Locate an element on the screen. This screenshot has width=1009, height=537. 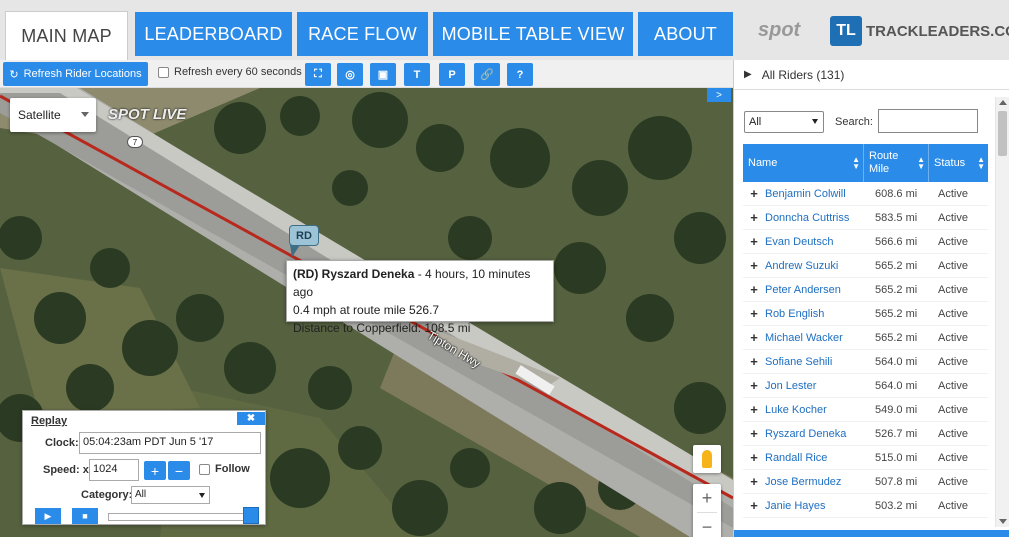
follow-option: Follow is located at coordinates (224, 469).